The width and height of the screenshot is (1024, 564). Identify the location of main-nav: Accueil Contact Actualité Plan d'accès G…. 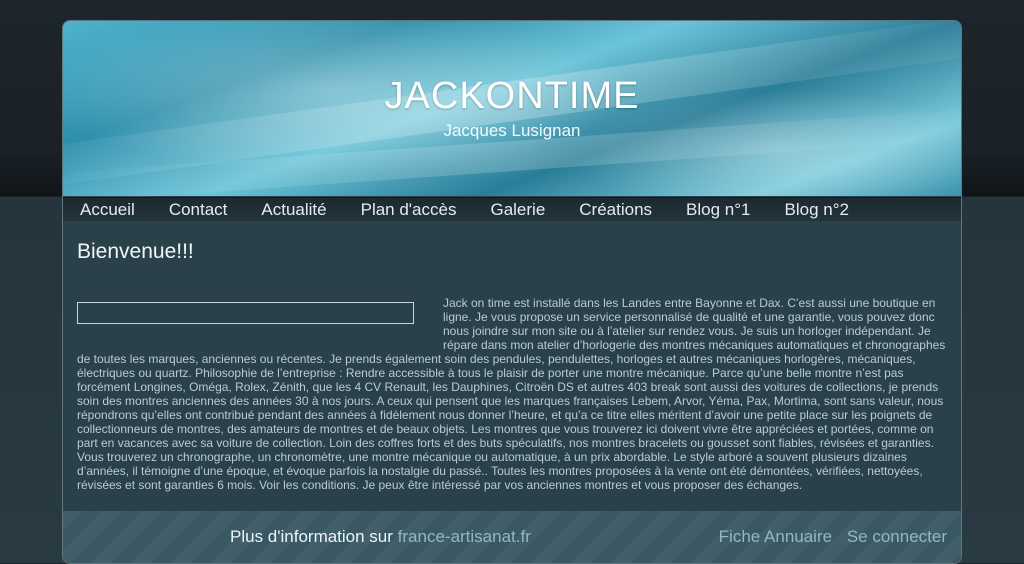
(512, 209).